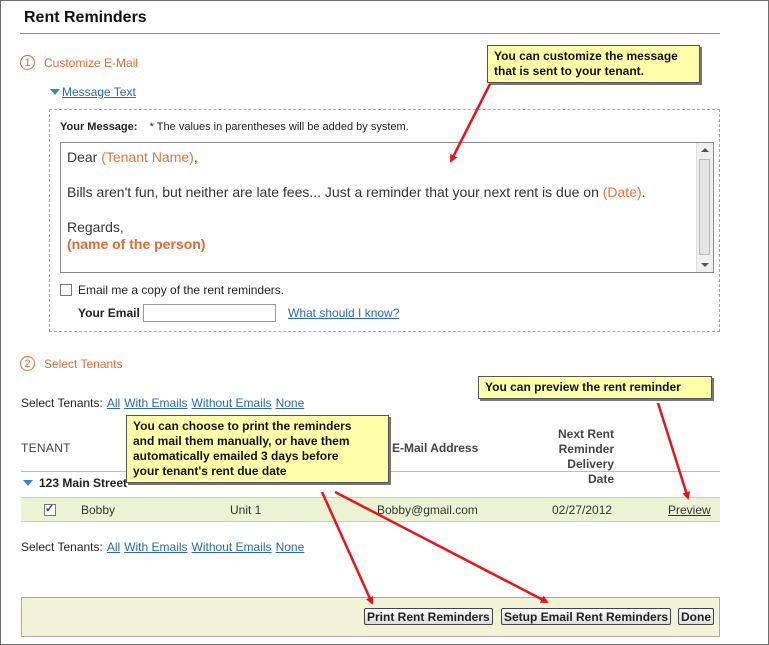 This screenshot has height=645, width=769. Describe the element at coordinates (435, 448) in the screenshot. I see `header-email: E-Mail Address` at that location.